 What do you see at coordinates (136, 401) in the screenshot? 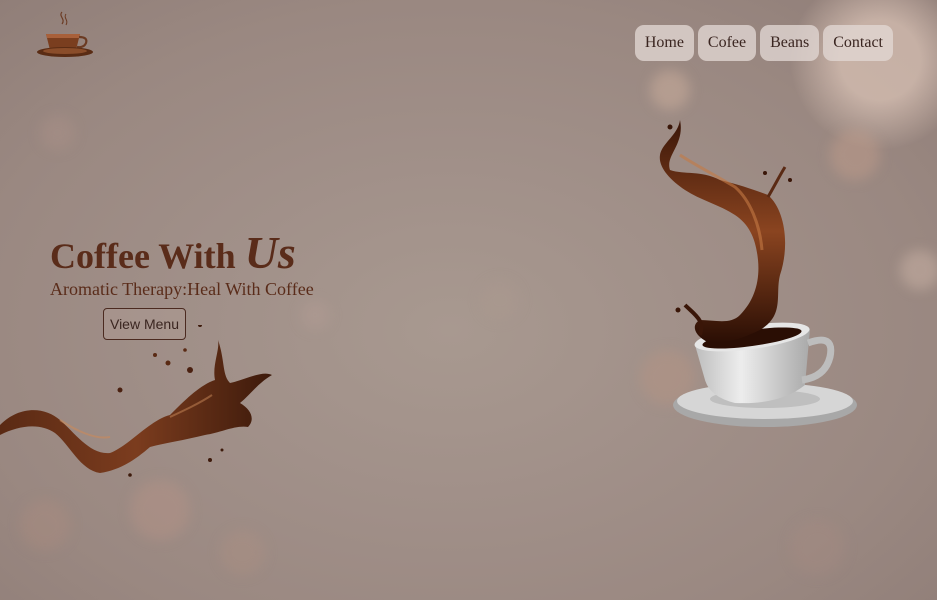
I see `coffee-splash-image` at bounding box center [136, 401].